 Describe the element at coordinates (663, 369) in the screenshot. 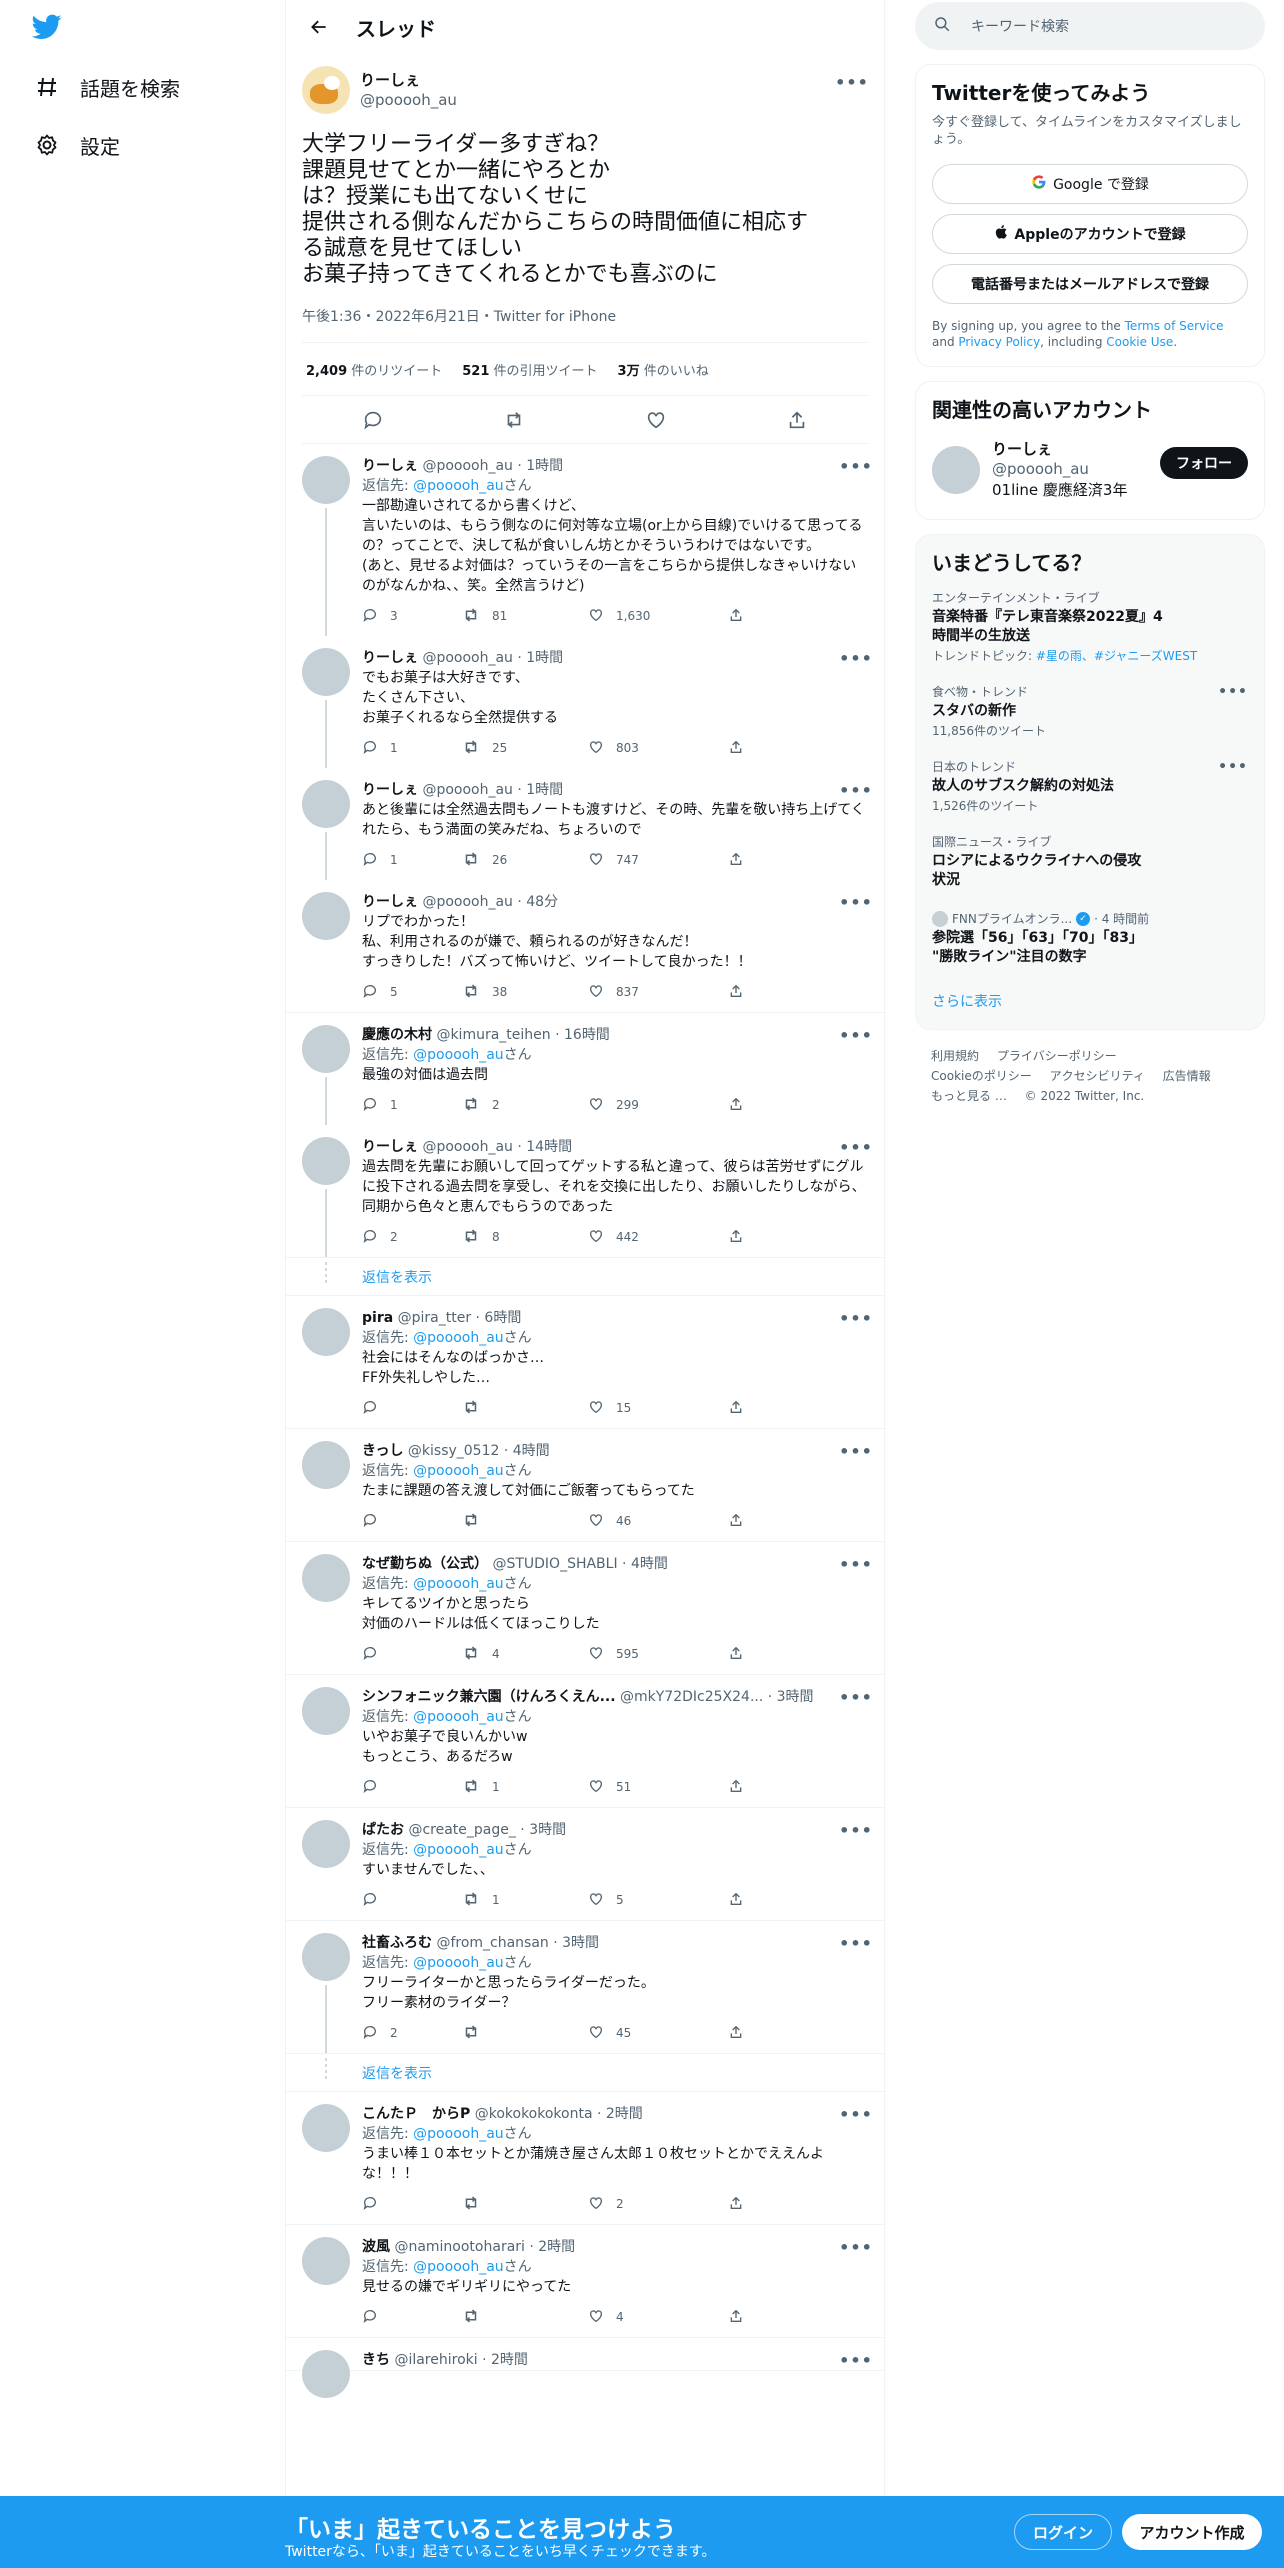

I see `like-count: 3万 件のいいね` at that location.